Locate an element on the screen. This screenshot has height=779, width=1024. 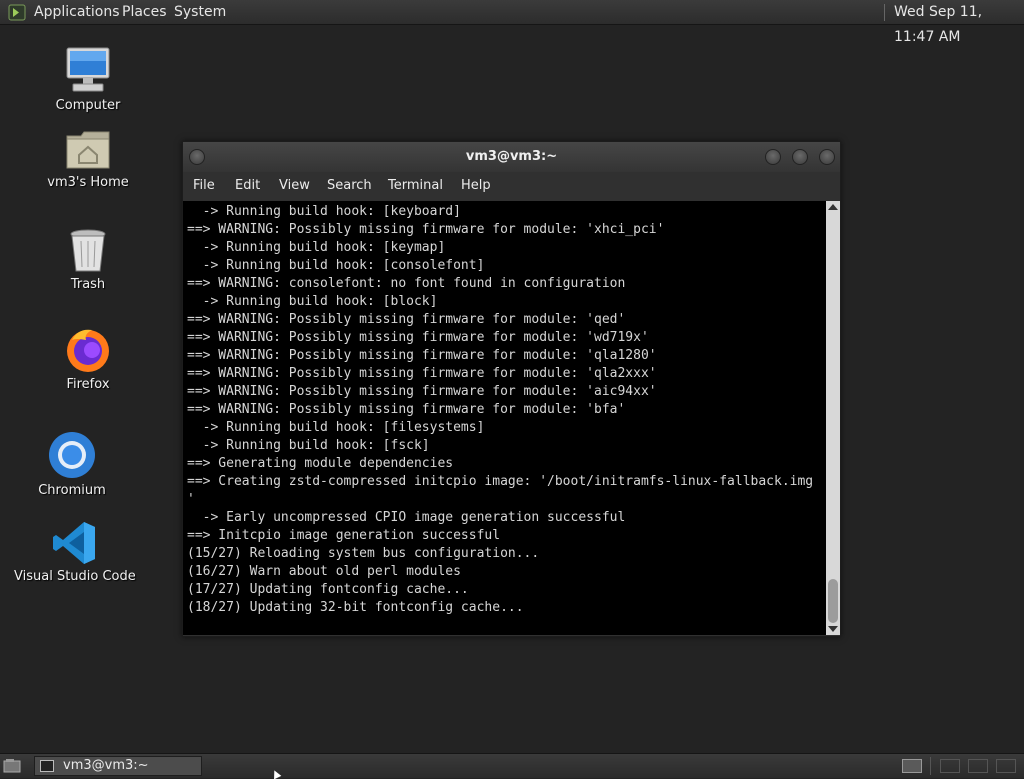
terminal-icon is located at coordinates (47, 766).